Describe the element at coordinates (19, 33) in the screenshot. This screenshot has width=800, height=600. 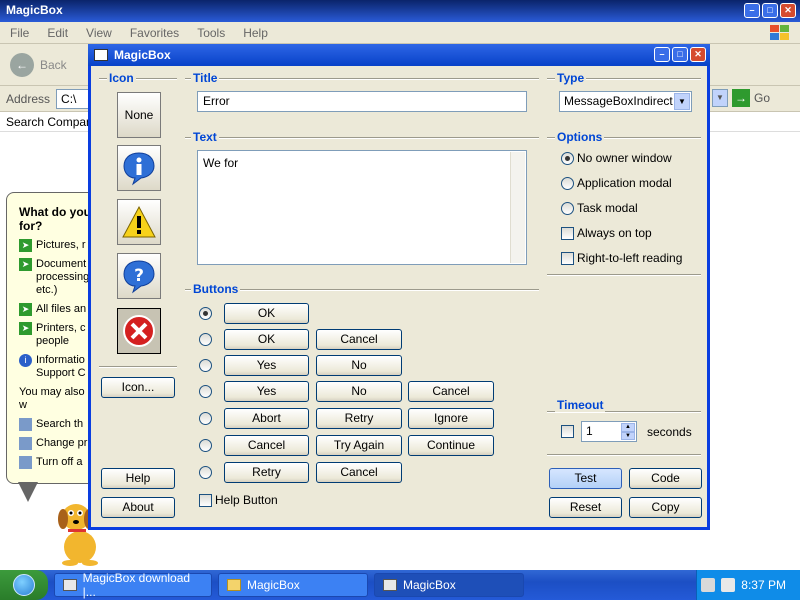
I see `menu-file: File` at that location.